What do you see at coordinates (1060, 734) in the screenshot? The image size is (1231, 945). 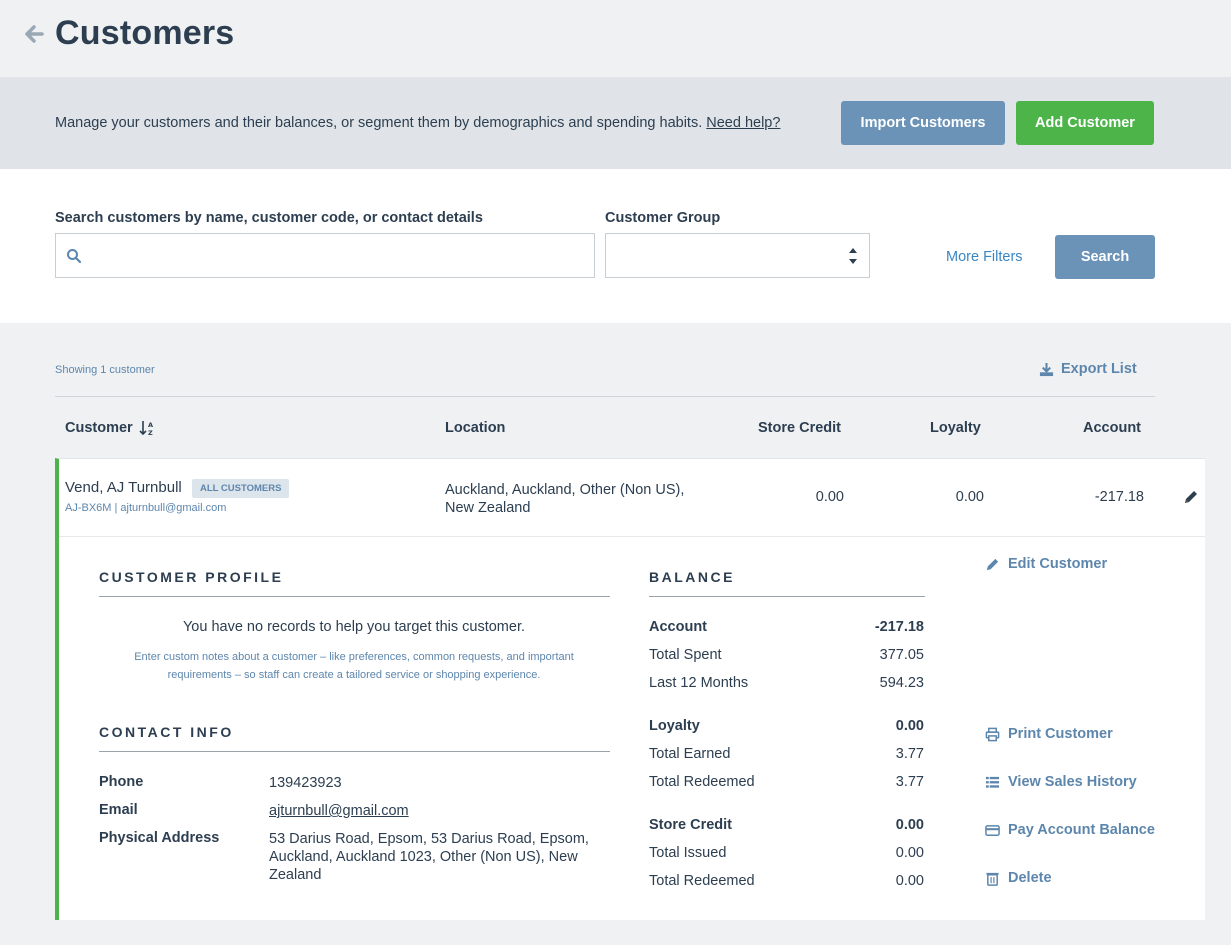 I see `print-customer-label: Print Customer` at bounding box center [1060, 734].